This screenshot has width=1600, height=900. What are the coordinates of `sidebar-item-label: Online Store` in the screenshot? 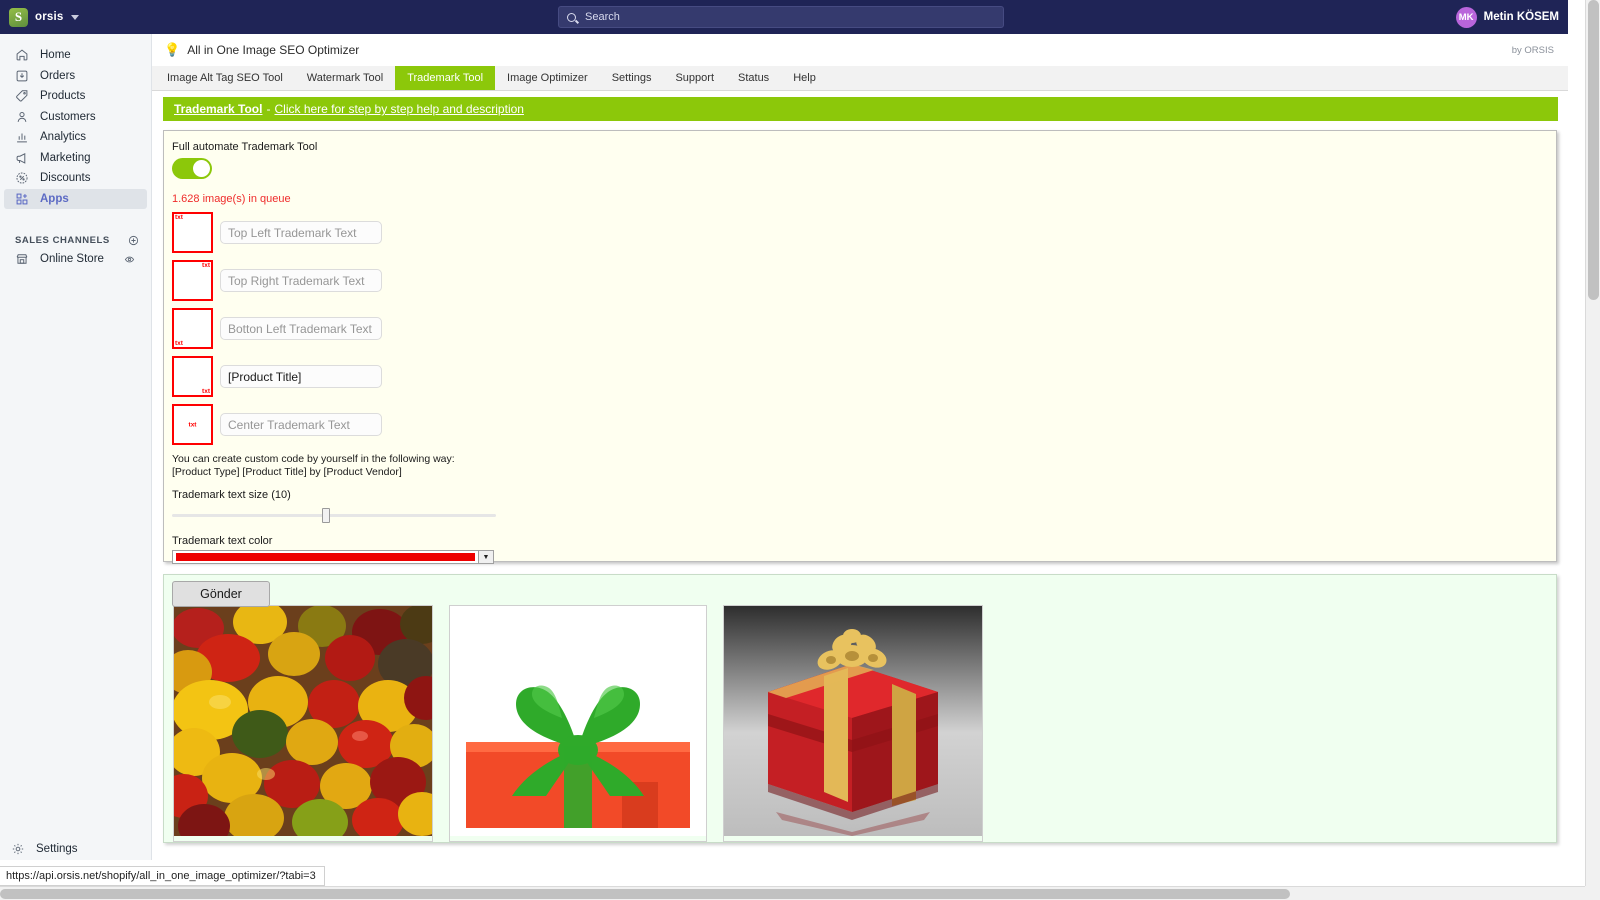 It's located at (72, 259).